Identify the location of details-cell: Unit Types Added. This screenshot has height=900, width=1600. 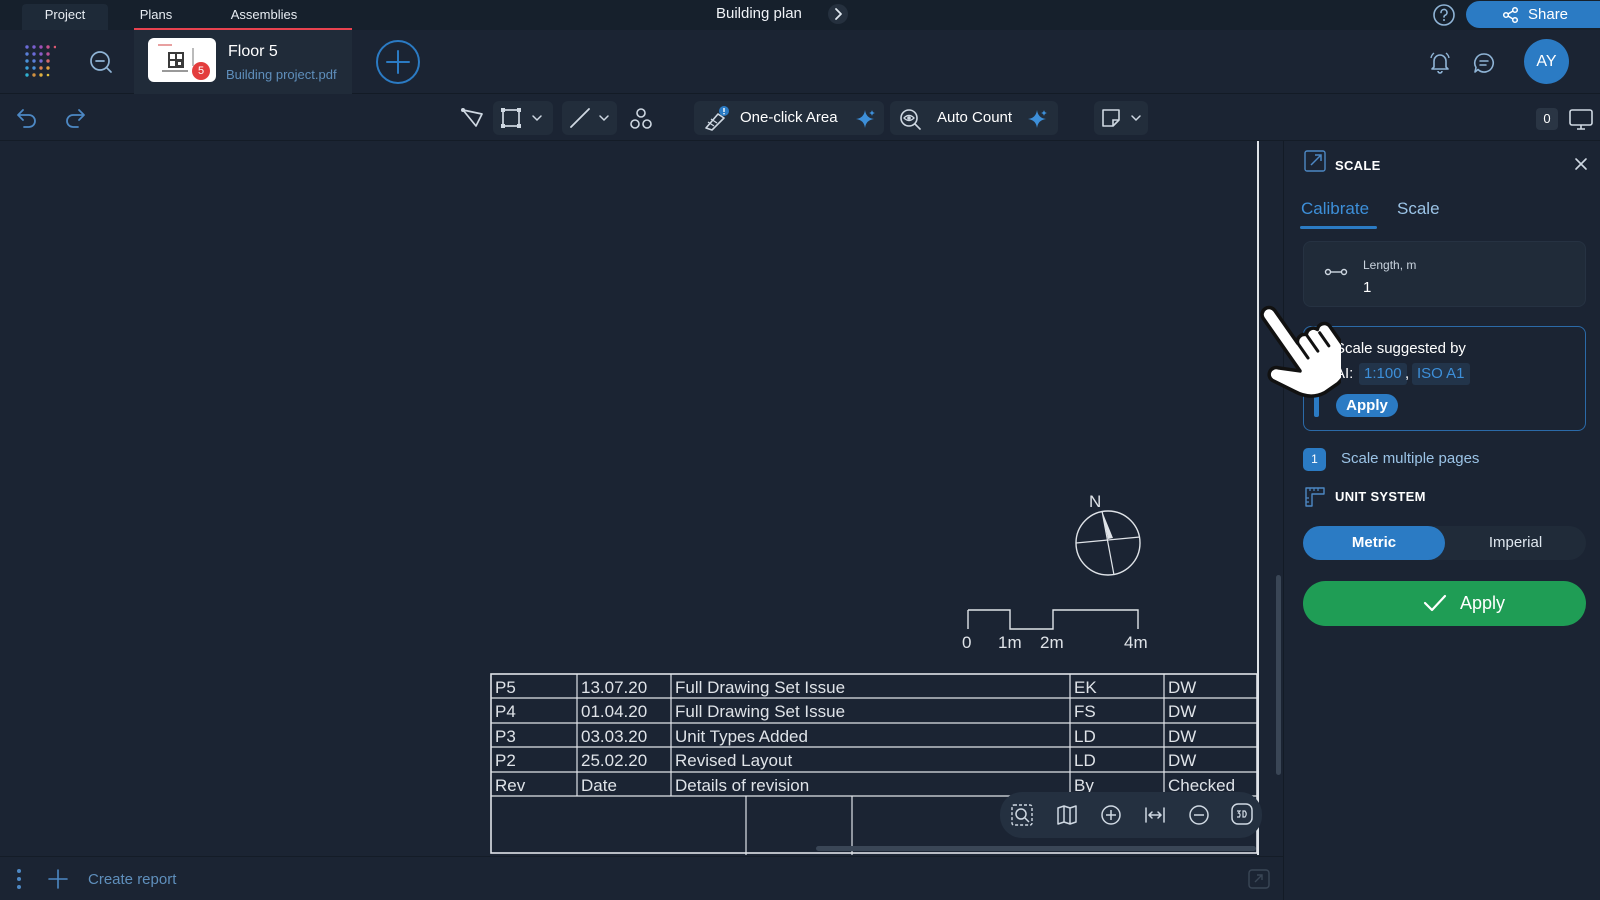
(741, 736).